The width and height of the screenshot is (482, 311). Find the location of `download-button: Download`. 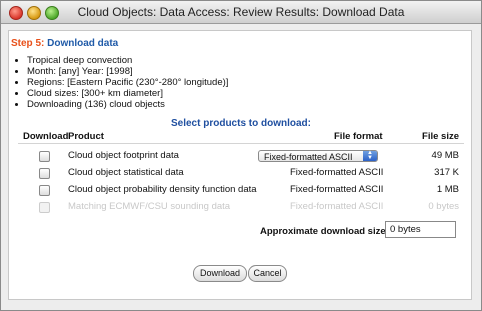

download-button: Download is located at coordinates (220, 273).